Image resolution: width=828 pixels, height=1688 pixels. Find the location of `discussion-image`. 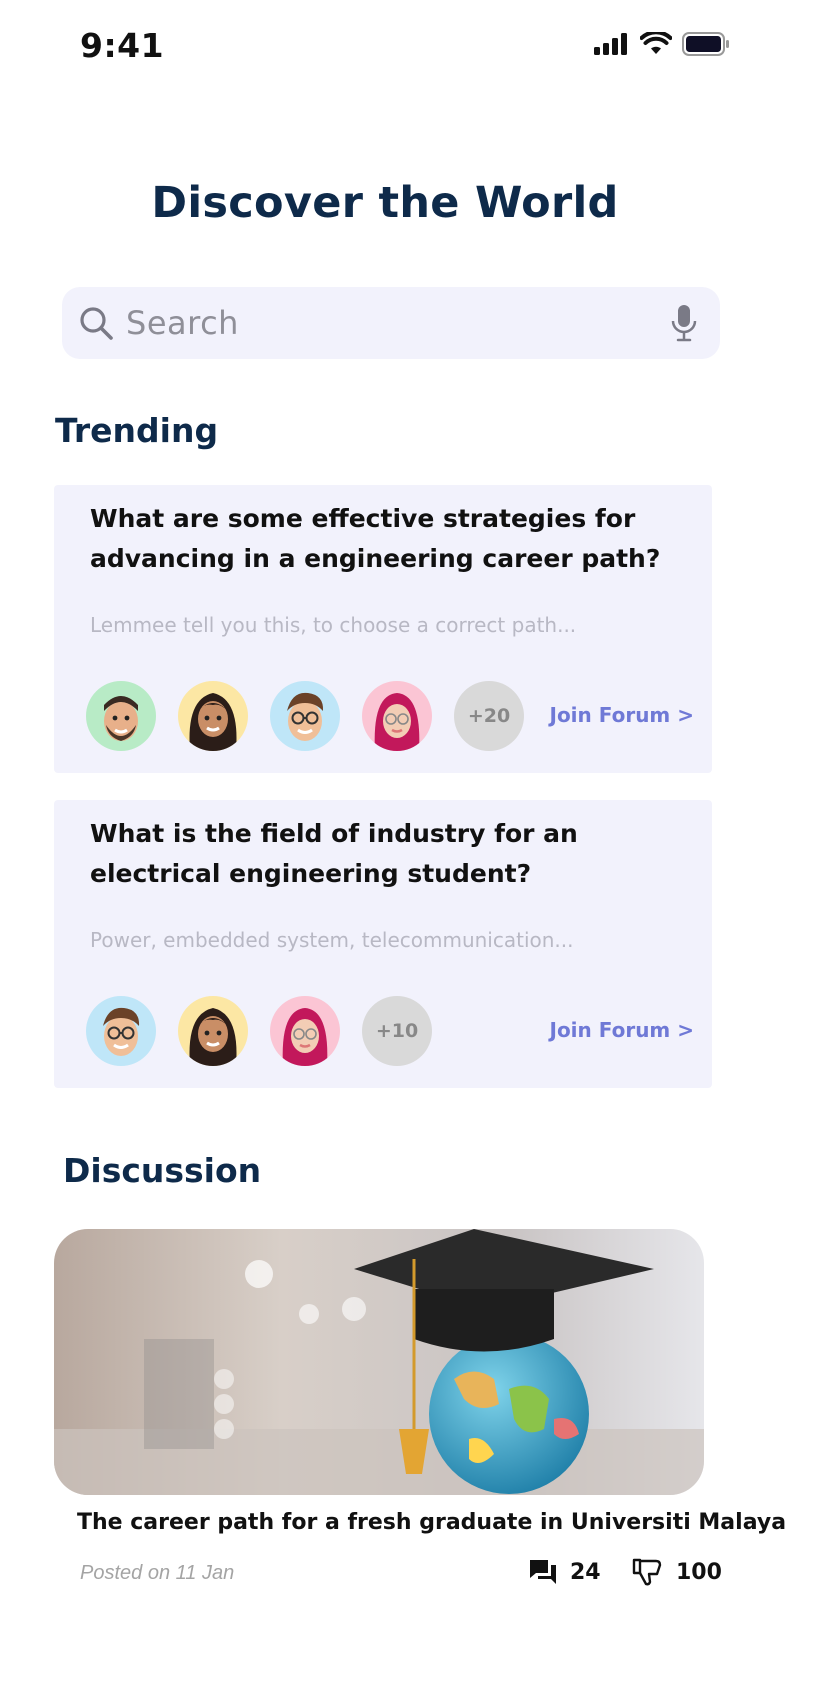

discussion-image is located at coordinates (379, 1362).